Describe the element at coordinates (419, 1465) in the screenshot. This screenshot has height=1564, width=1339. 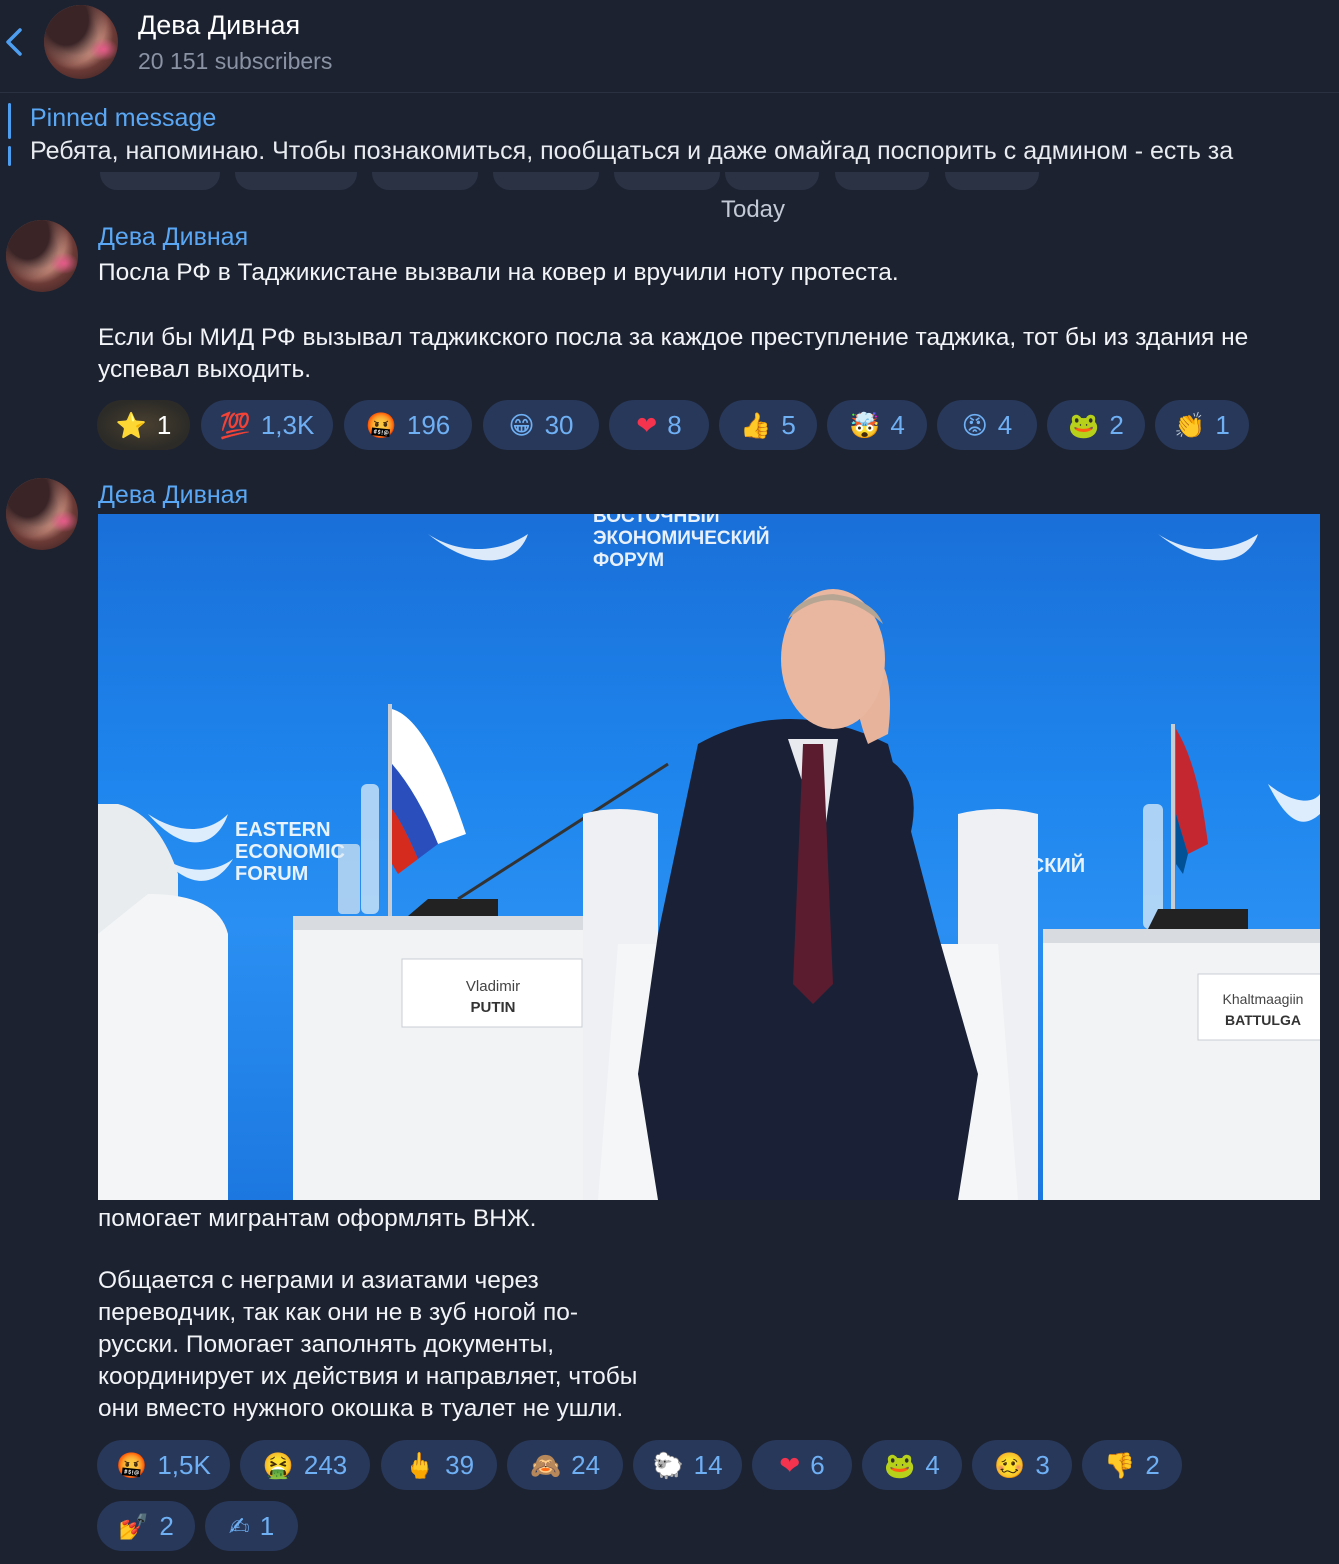
I see `middle-finger-icon: 🖕` at that location.